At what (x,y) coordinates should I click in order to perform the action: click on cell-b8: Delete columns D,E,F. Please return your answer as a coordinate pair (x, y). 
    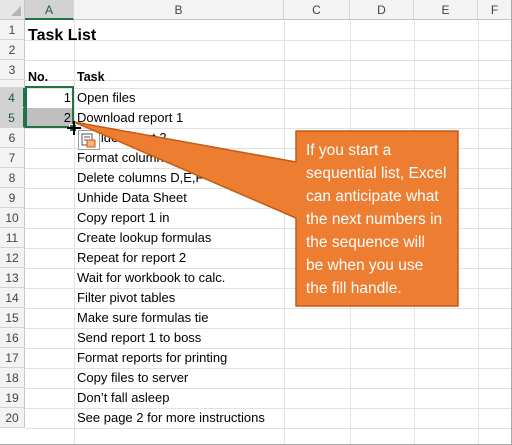
    Looking at the image, I should click on (140, 178).